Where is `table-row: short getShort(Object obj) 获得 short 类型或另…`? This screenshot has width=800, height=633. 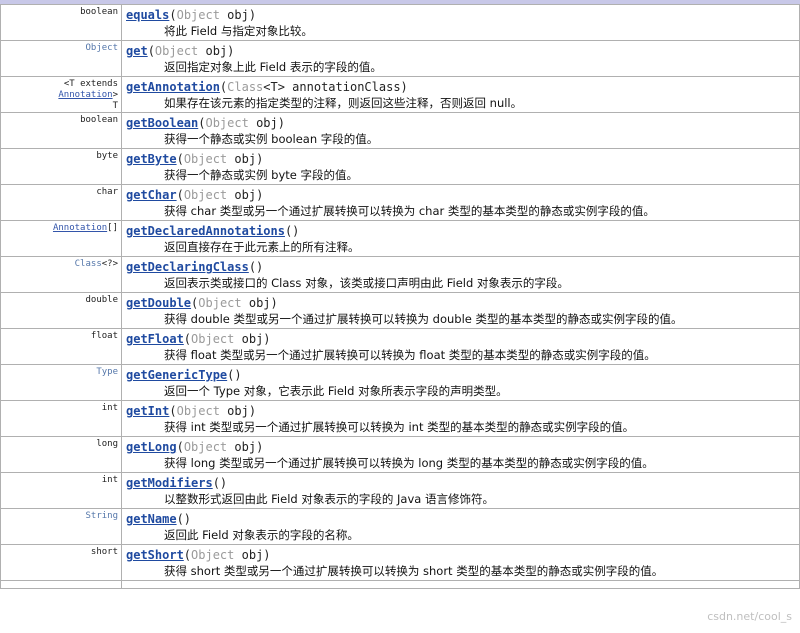 table-row: short getShort(Object obj) 获得 short 类型或另… is located at coordinates (400, 562).